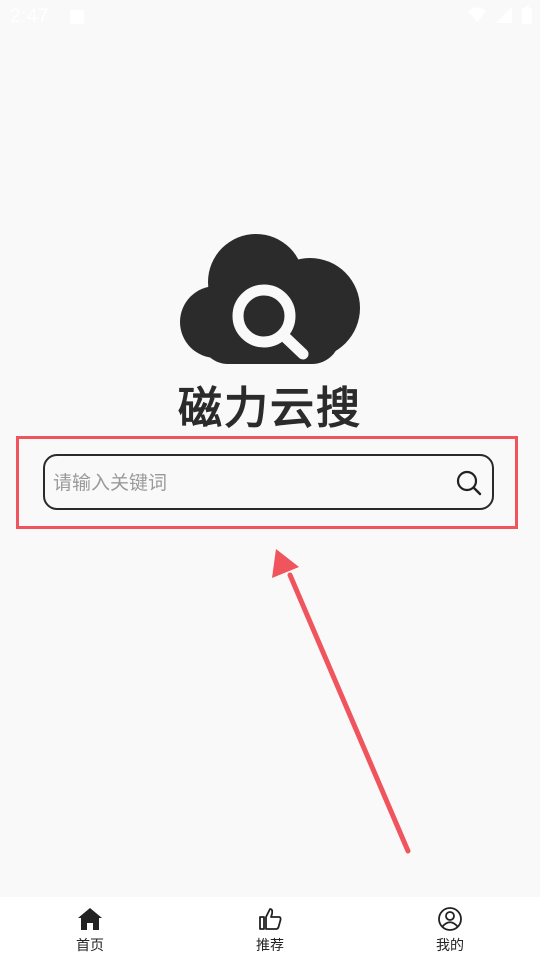 The width and height of the screenshot is (540, 960). I want to click on nav-label-home: 首页, so click(90, 946).